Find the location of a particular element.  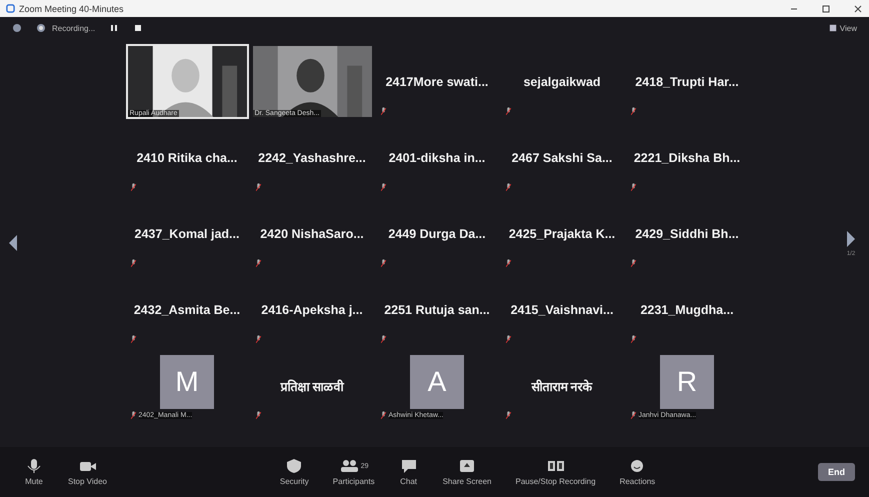

participant-name: प्रतिक्षा साळवी is located at coordinates (312, 386).